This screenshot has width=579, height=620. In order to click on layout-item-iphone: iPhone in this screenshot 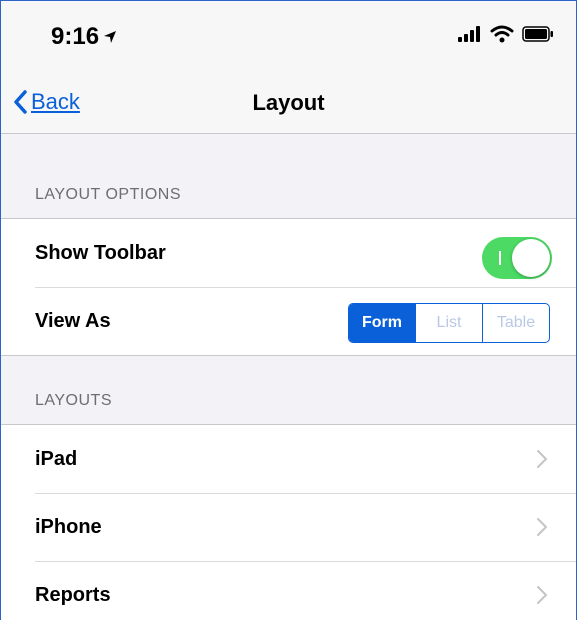, I will do `click(288, 527)`.